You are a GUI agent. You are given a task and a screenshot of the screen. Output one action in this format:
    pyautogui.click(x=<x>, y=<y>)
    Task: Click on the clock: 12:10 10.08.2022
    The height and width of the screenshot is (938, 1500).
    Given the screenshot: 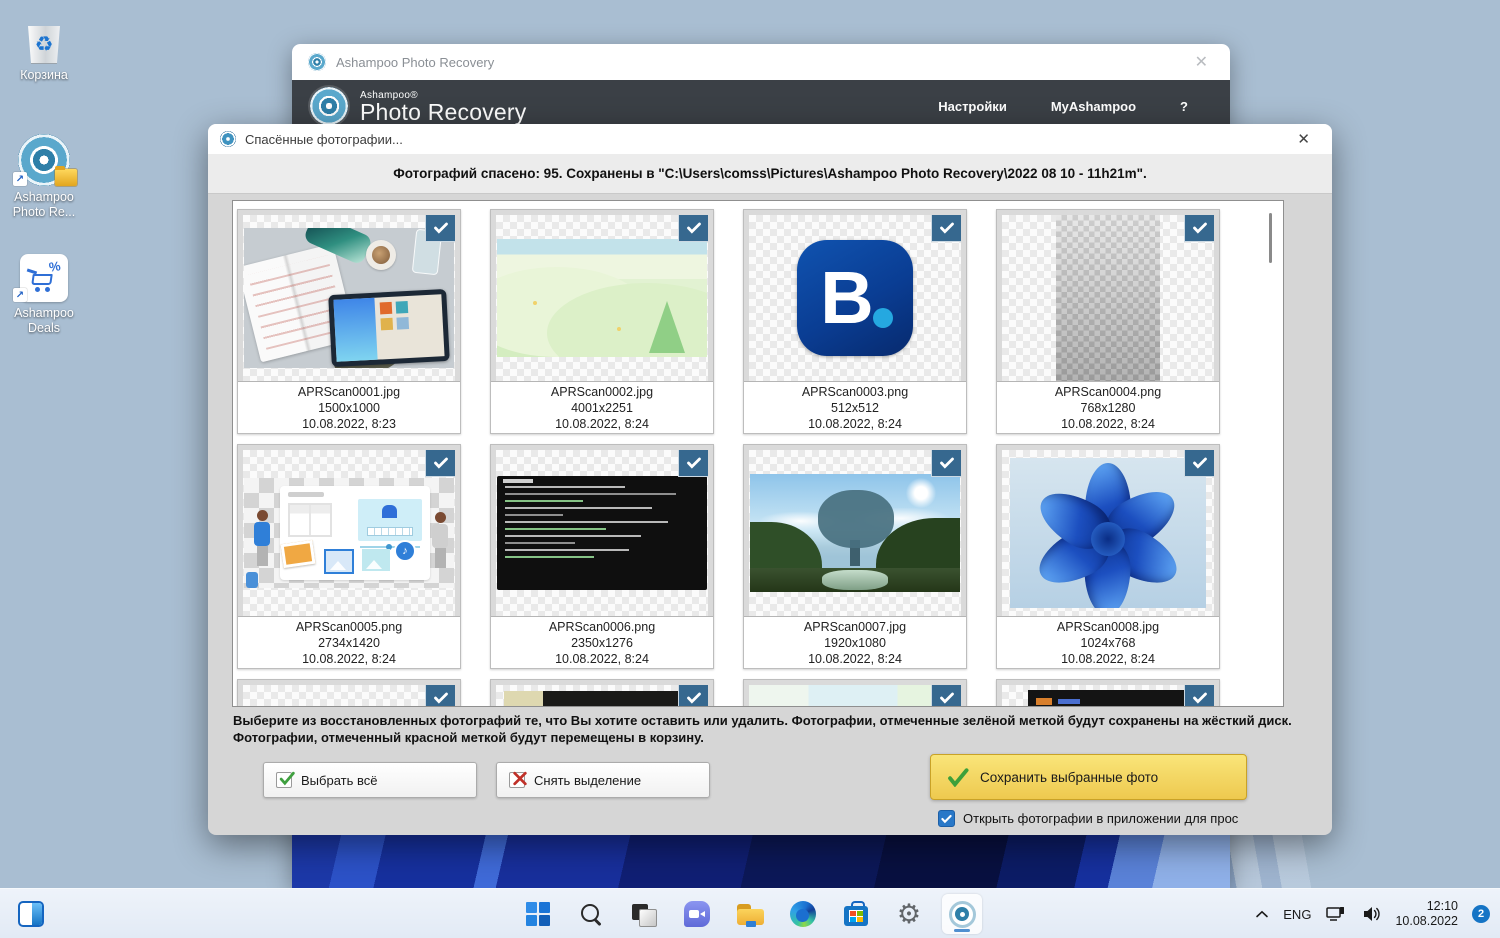 What is the action you would take?
    pyautogui.click(x=1426, y=914)
    